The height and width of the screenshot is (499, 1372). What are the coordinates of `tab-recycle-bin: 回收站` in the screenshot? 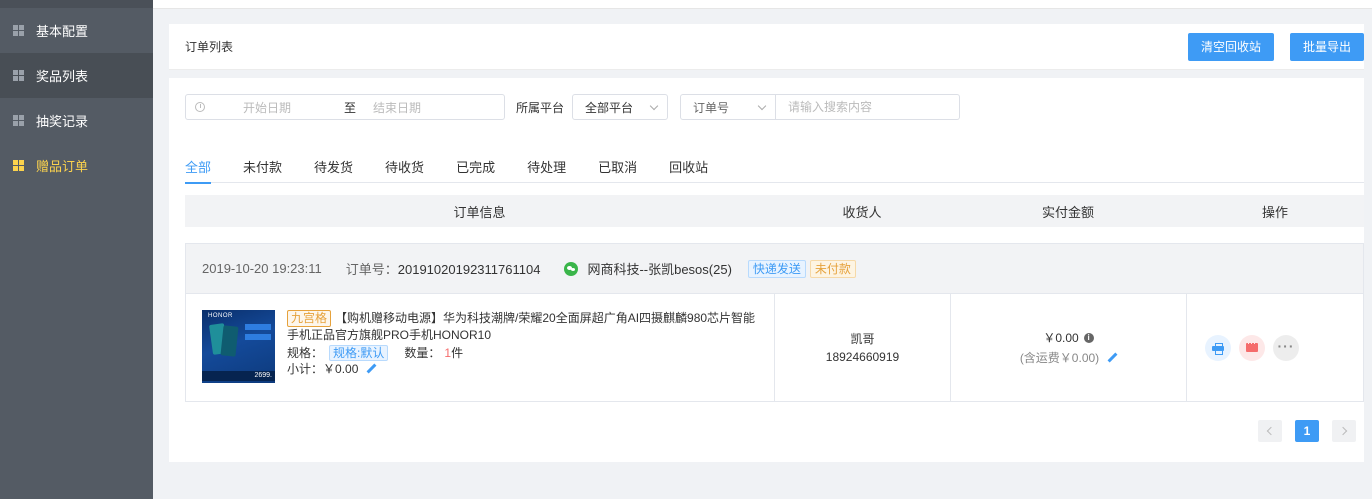 It's located at (688, 170).